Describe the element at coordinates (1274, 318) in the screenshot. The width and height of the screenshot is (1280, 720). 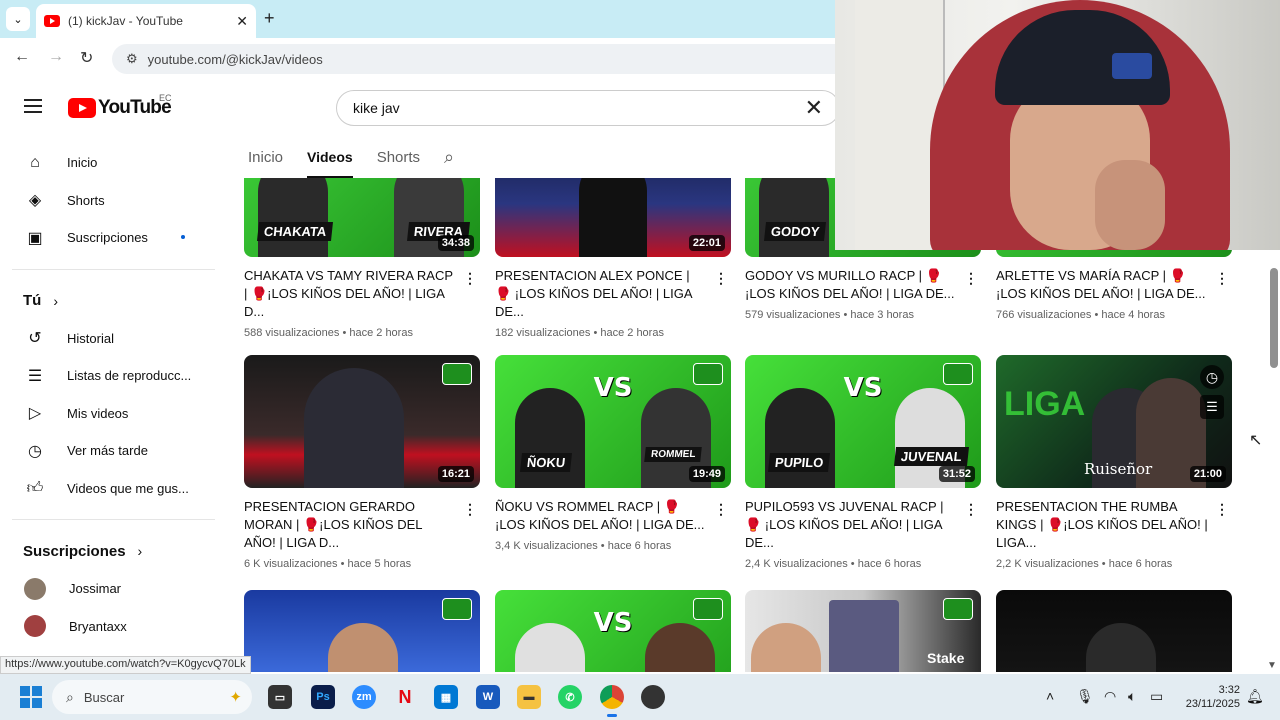
I see `scrollbar-thumb` at that location.